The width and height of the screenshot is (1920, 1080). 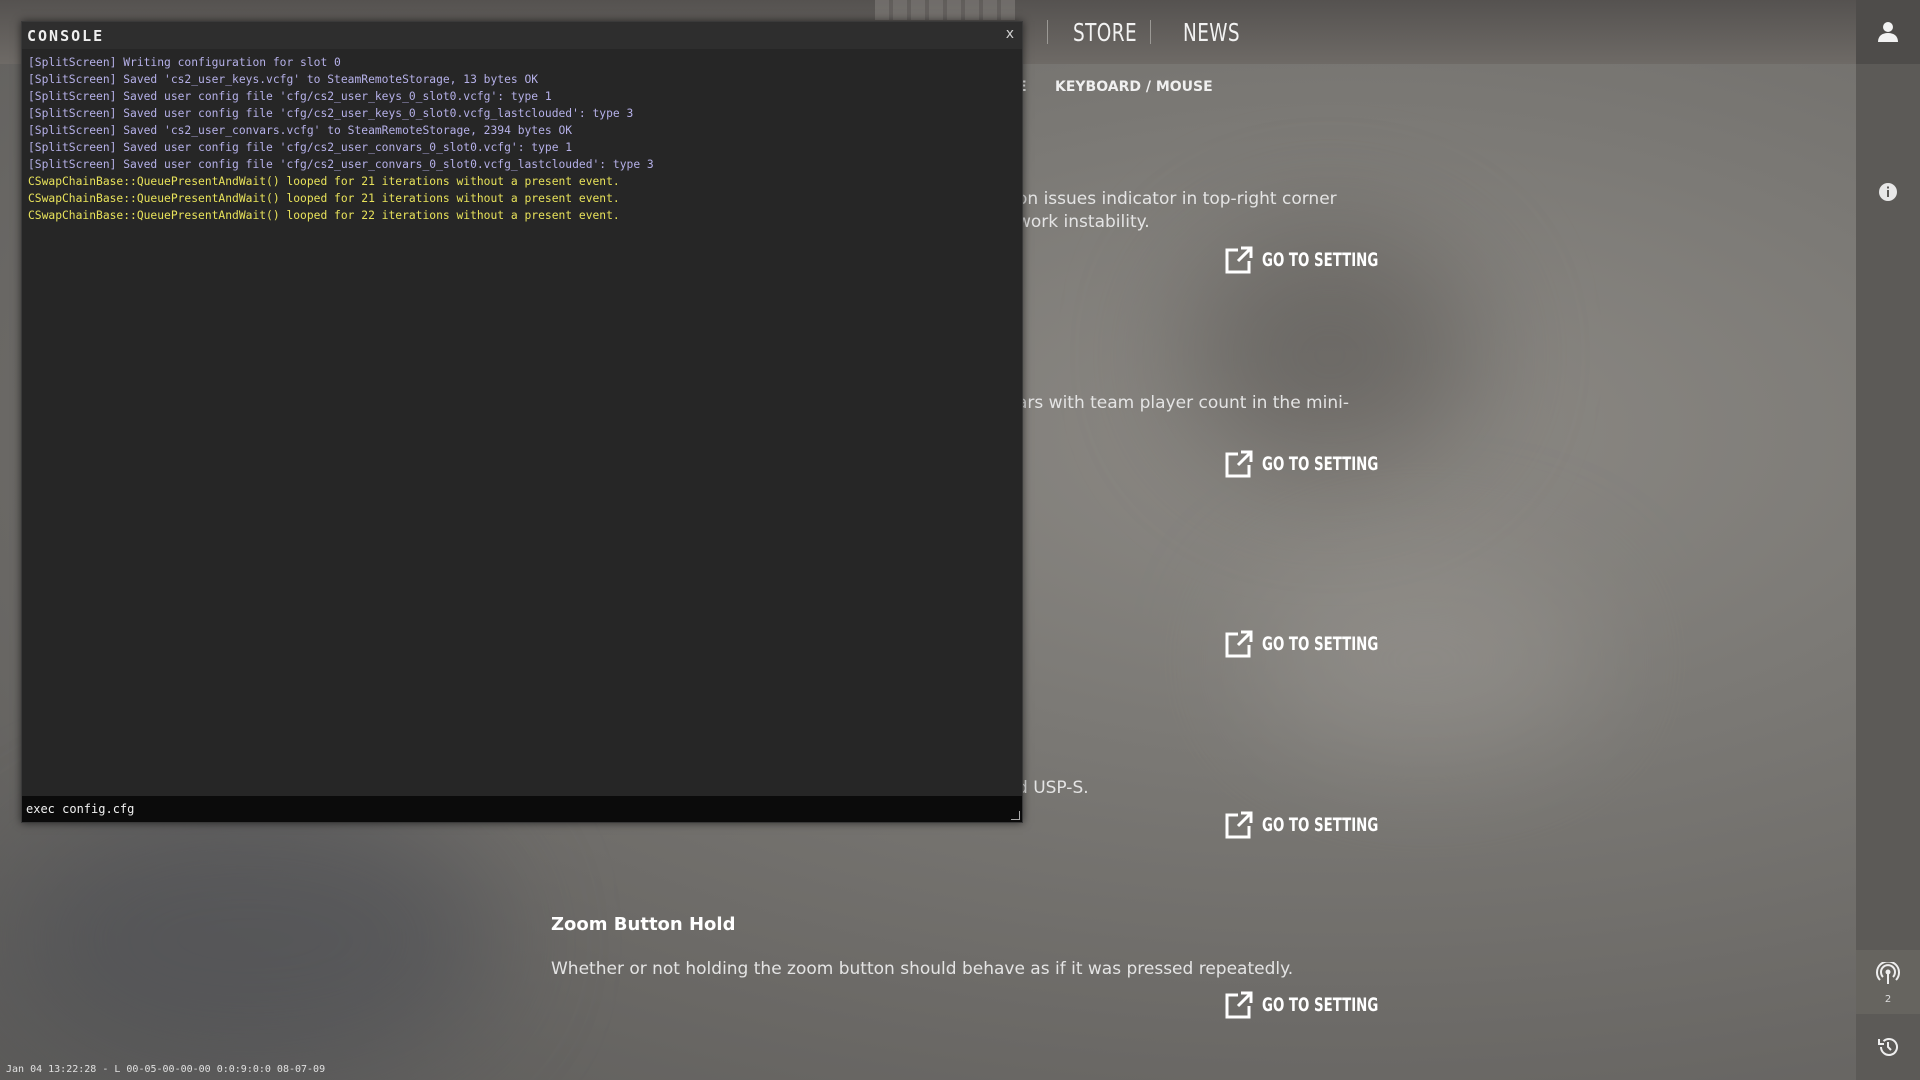 What do you see at coordinates (1177, 199) in the screenshot?
I see `setting-description: on issues indicator in top-right corner` at bounding box center [1177, 199].